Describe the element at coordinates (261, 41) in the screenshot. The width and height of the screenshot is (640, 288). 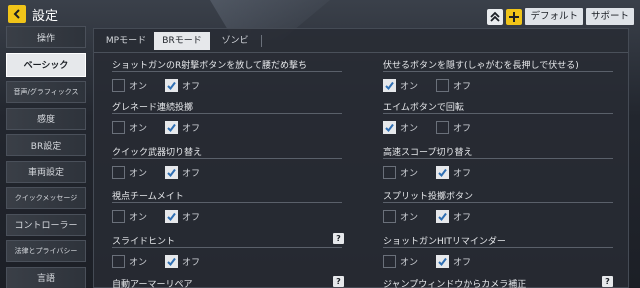
I see `tab-divider` at that location.